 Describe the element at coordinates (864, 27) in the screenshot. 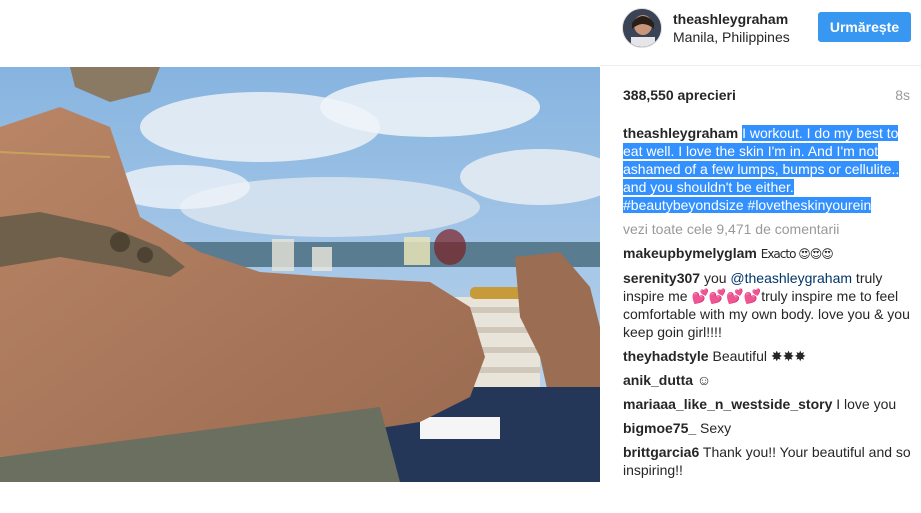

I see `follow-button: Urmărește` at that location.